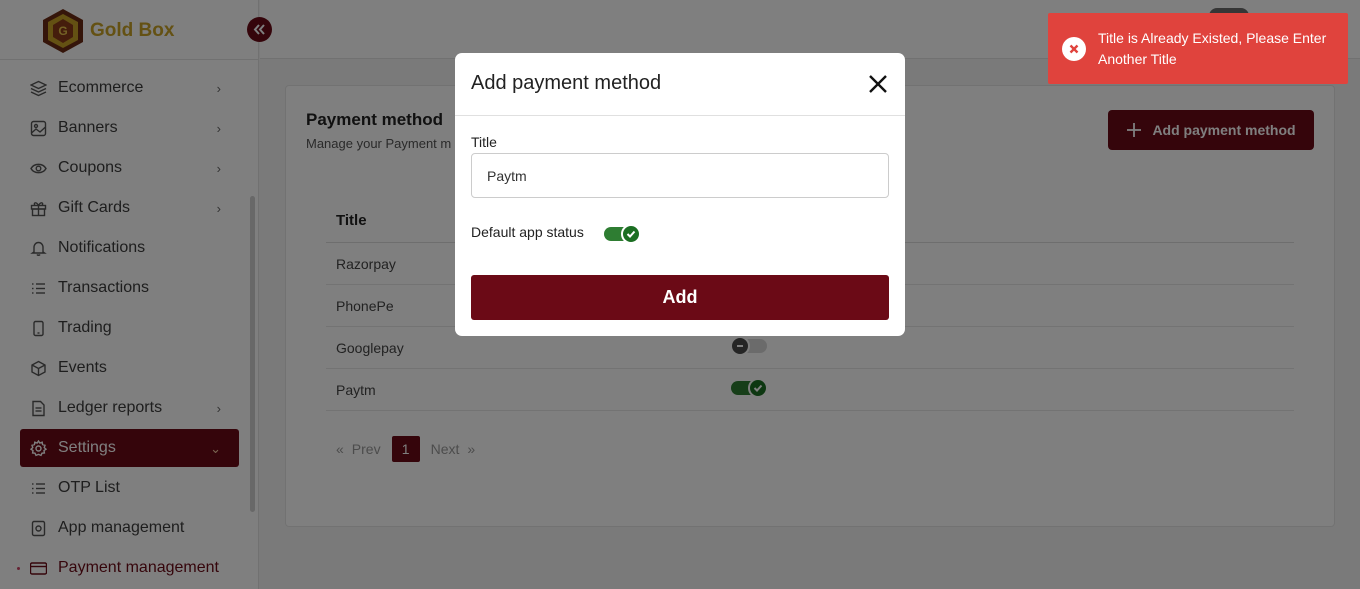 The height and width of the screenshot is (589, 1360). What do you see at coordinates (631, 234) in the screenshot?
I see `check-icon` at bounding box center [631, 234].